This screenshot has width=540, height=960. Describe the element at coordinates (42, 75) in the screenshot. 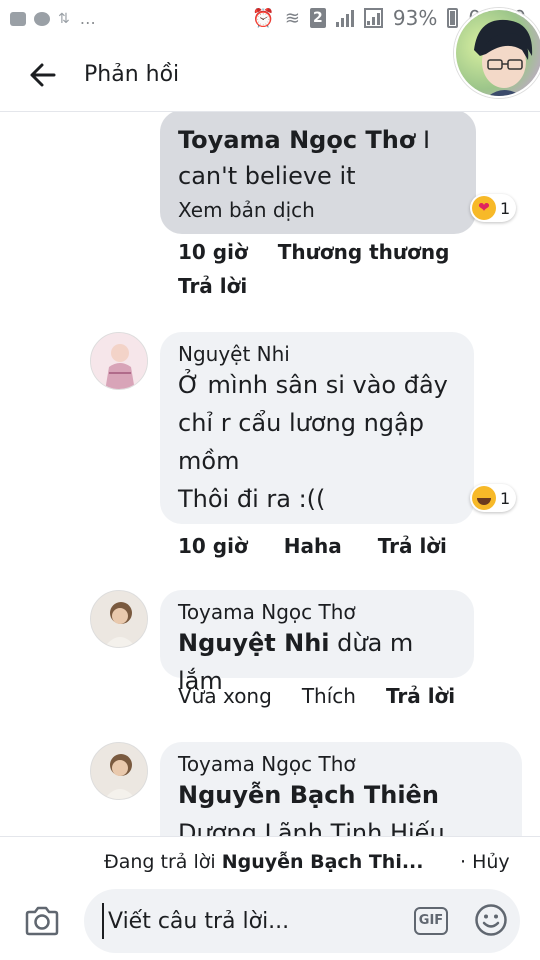

I see `back-arrow-icon` at that location.